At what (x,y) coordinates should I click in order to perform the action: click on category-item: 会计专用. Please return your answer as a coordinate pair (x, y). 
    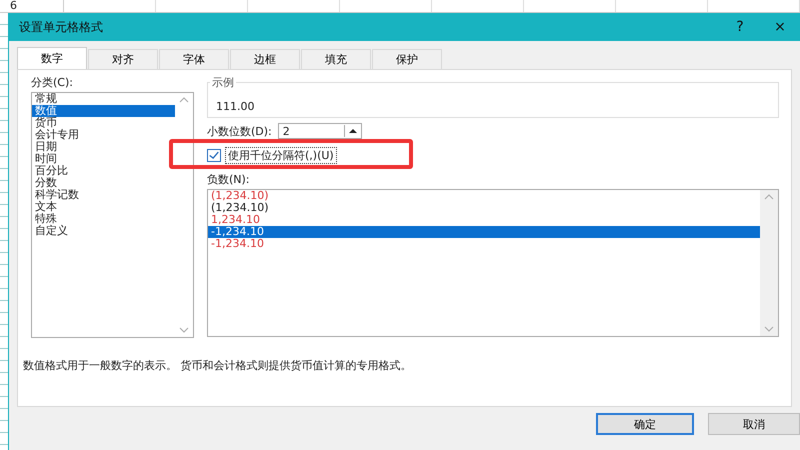
    Looking at the image, I should click on (103, 135).